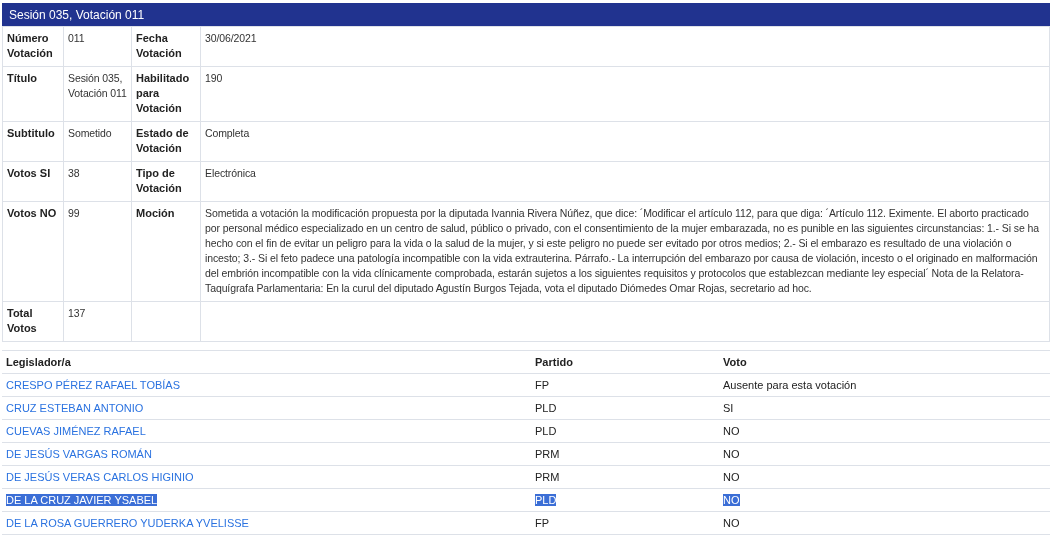 This screenshot has height=538, width=1064. What do you see at coordinates (526, 14) in the screenshot?
I see `panel-header: Sesión 035, Votación 011` at bounding box center [526, 14].